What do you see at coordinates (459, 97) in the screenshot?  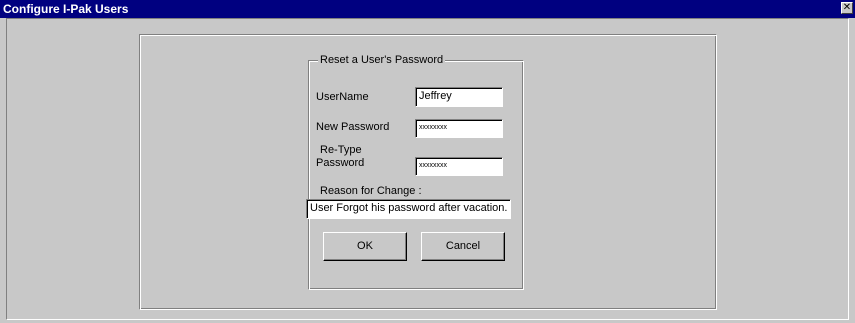 I see `username-input: Jeffrey` at bounding box center [459, 97].